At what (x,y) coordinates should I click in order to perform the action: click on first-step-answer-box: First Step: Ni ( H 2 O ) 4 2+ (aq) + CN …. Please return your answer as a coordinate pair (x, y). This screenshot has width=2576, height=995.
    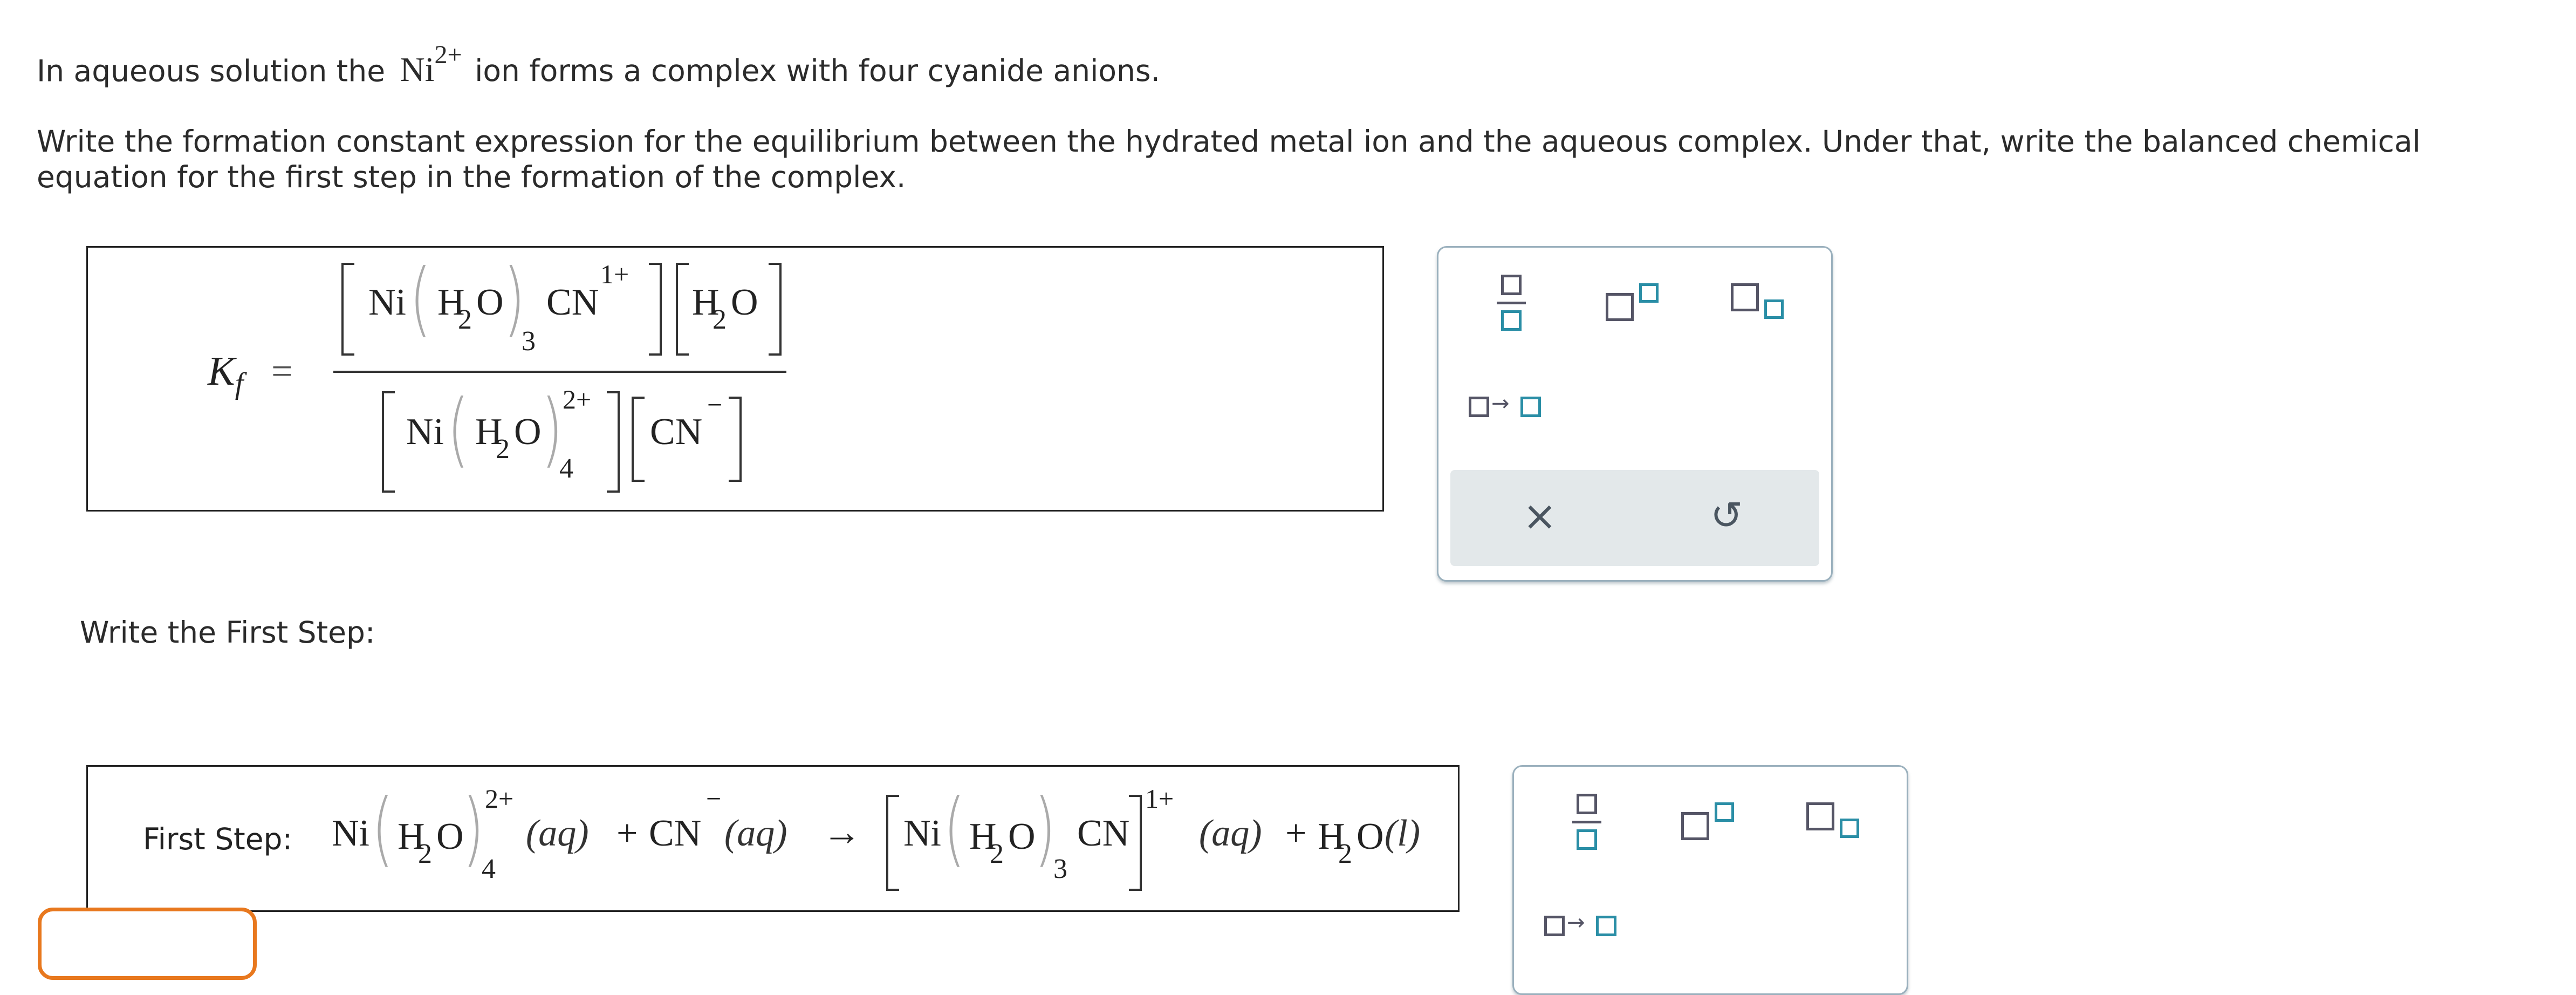
    Looking at the image, I should click on (773, 838).